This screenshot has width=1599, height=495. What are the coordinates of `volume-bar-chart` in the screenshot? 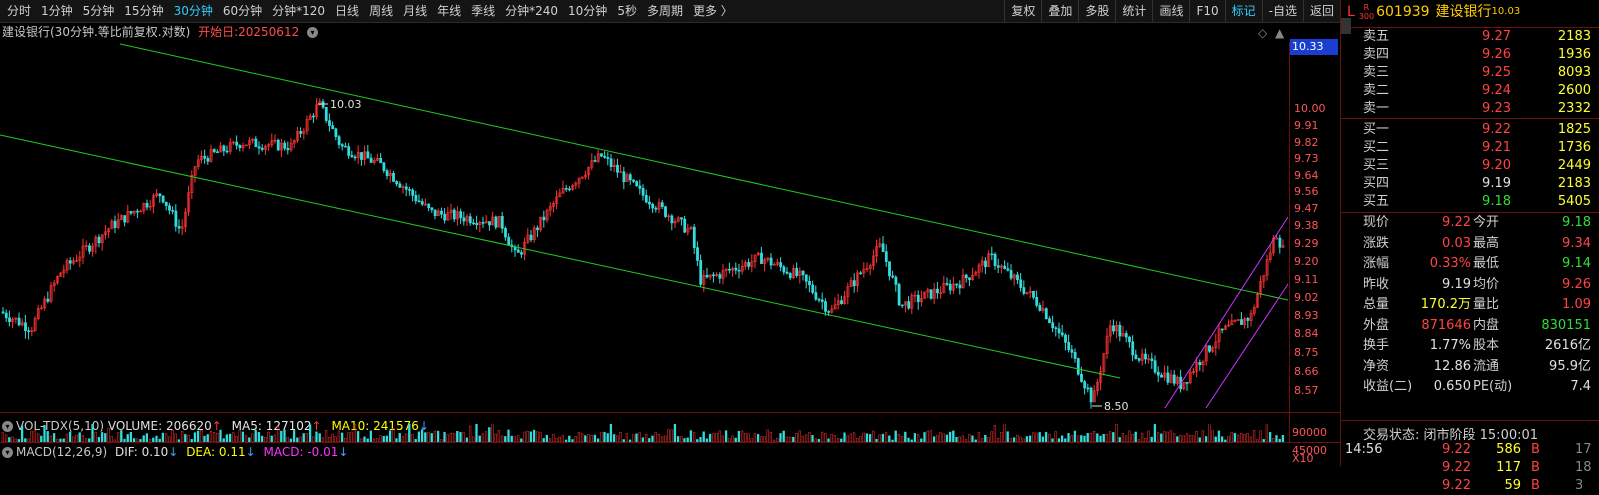 It's located at (644, 433).